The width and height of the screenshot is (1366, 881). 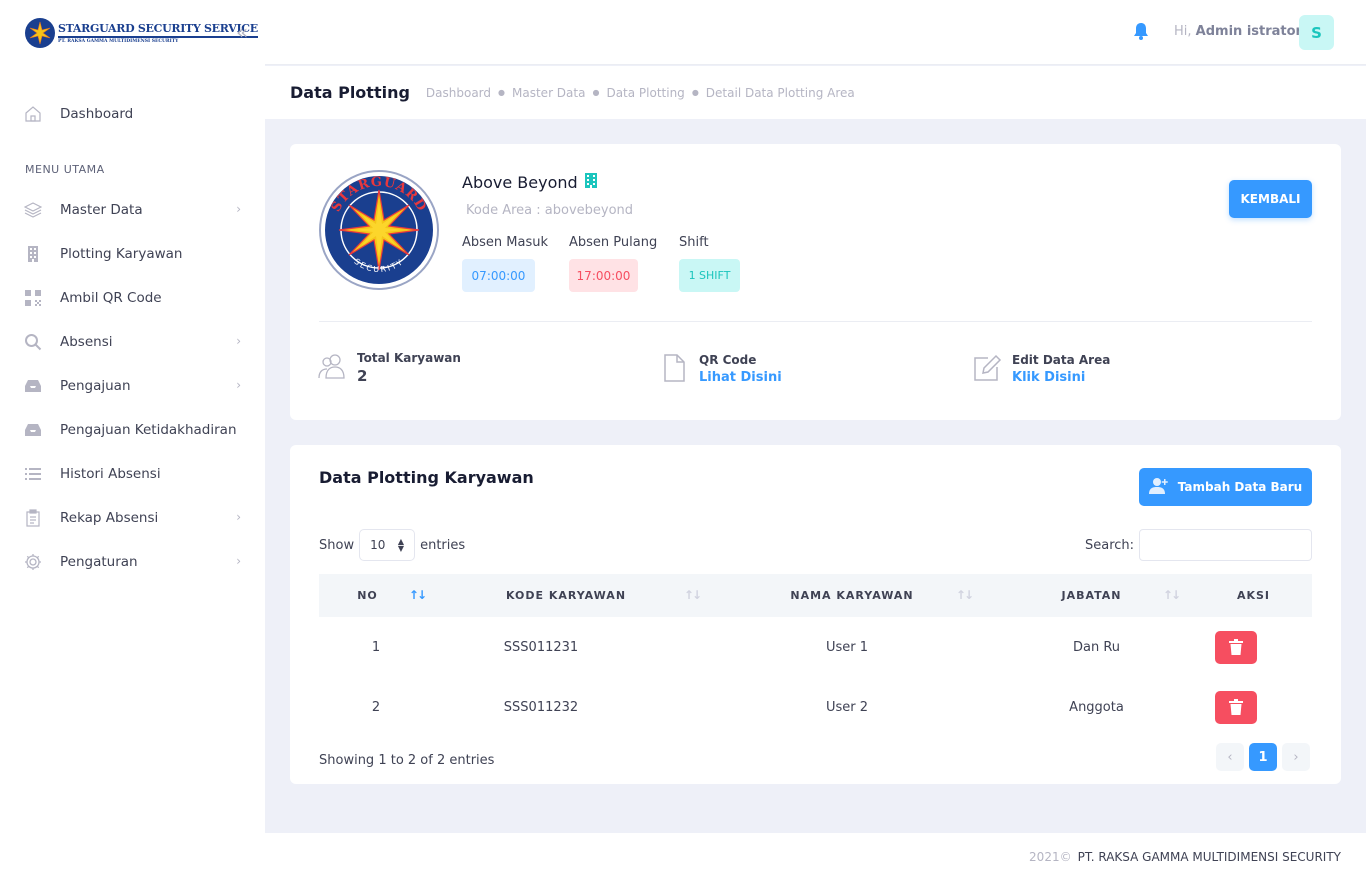 I want to click on sidebar-item-label: Pengaturan, so click(x=99, y=562).